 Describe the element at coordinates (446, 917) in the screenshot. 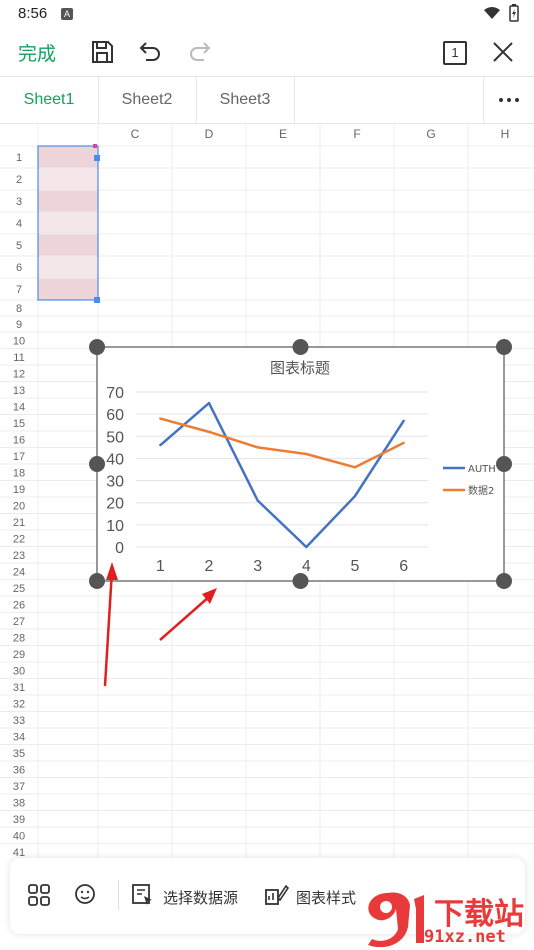

I see `watermark: 下载站 91xz.net` at that location.